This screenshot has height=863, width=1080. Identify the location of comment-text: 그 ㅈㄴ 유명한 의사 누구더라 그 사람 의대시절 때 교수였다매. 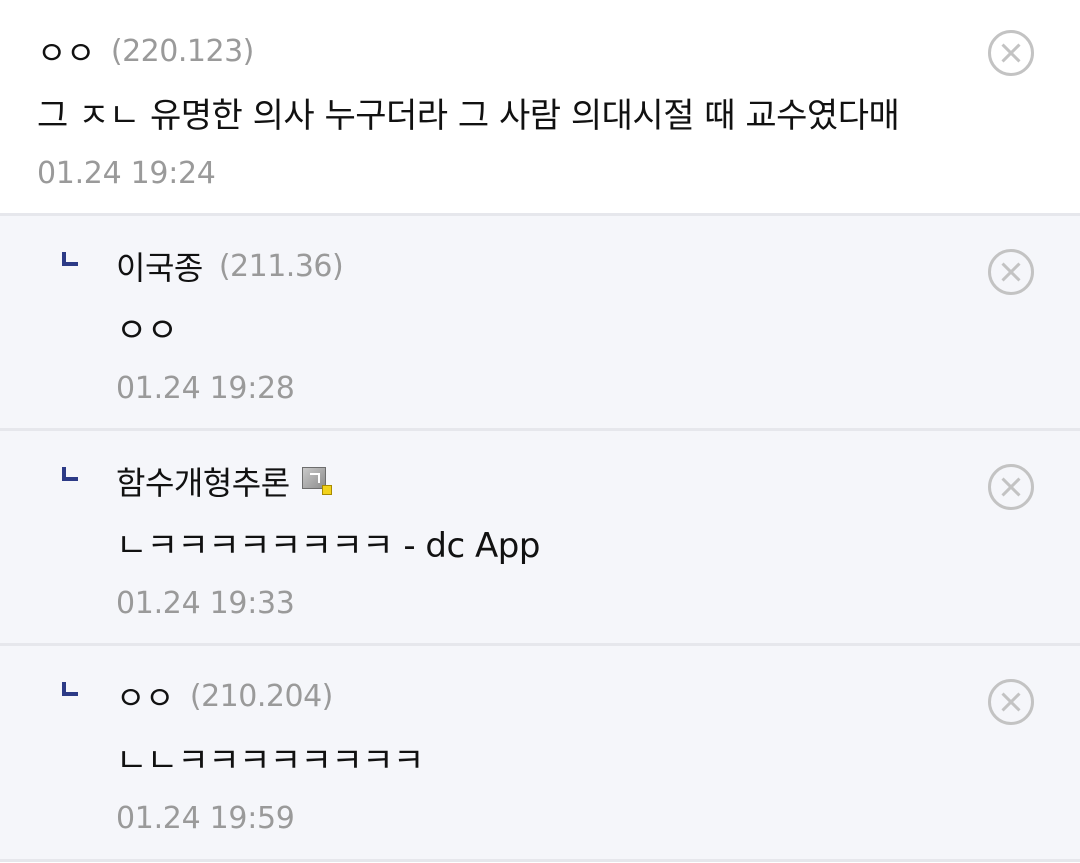
(468, 116).